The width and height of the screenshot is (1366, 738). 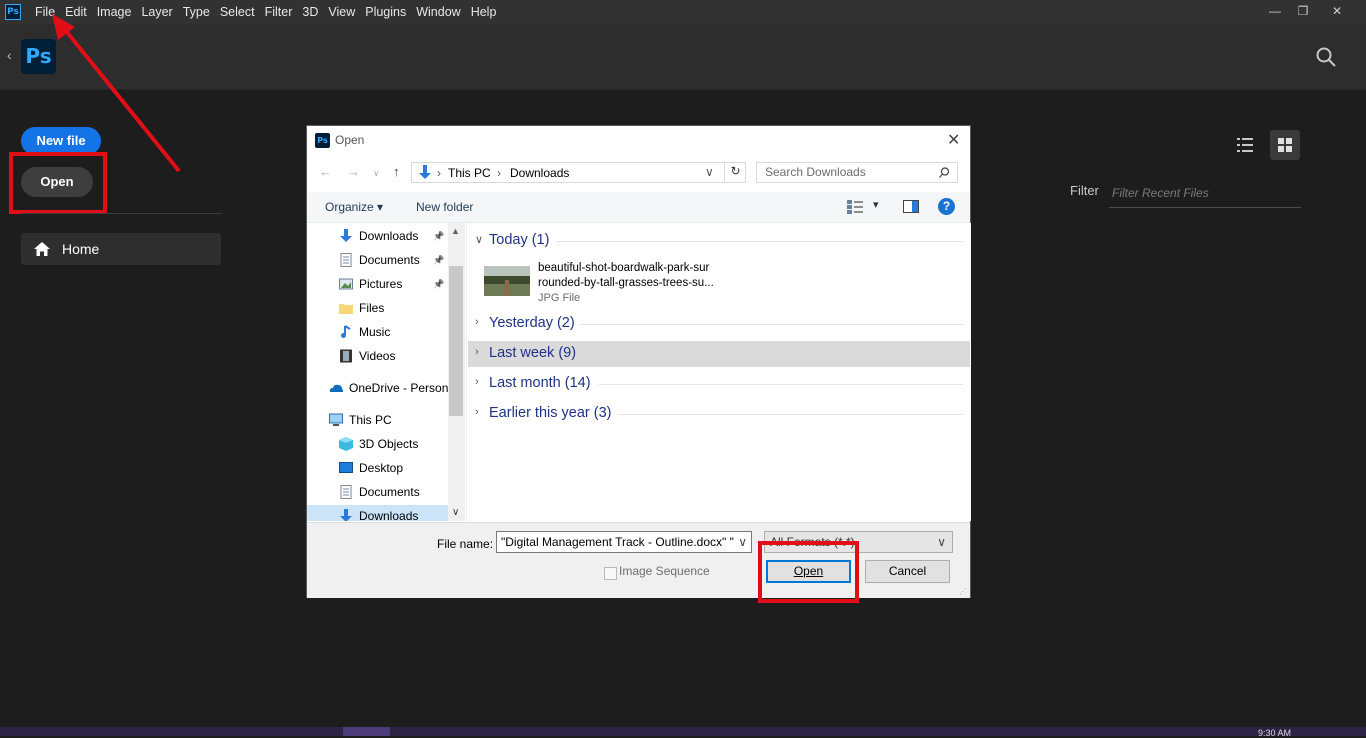 I want to click on new-folder-button: New folder, so click(x=444, y=207).